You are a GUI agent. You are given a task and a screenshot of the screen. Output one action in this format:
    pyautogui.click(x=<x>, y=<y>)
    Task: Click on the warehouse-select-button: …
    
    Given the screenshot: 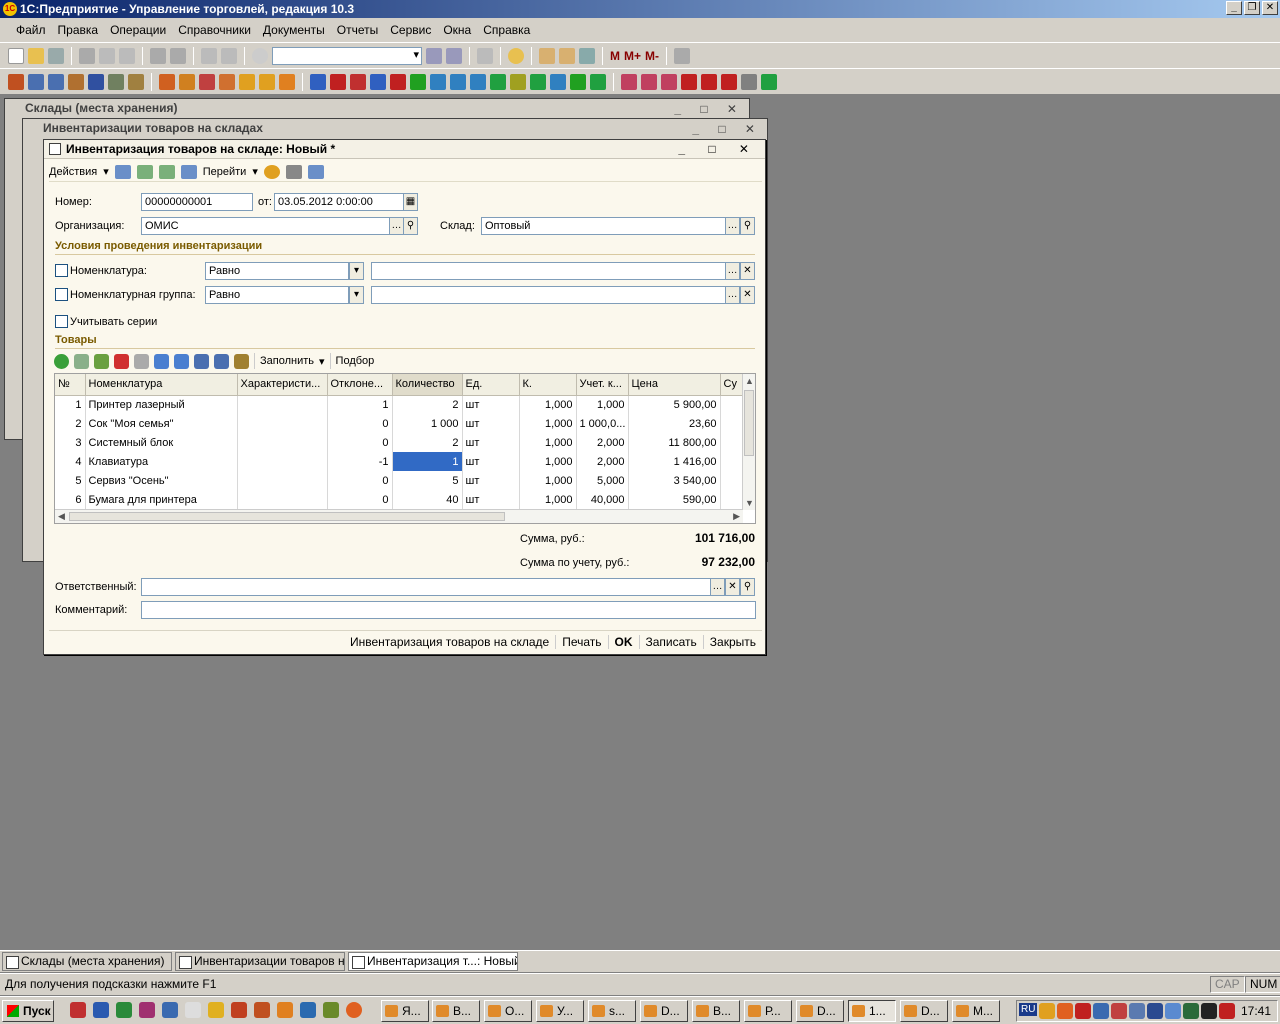 What is the action you would take?
    pyautogui.click(x=732, y=226)
    